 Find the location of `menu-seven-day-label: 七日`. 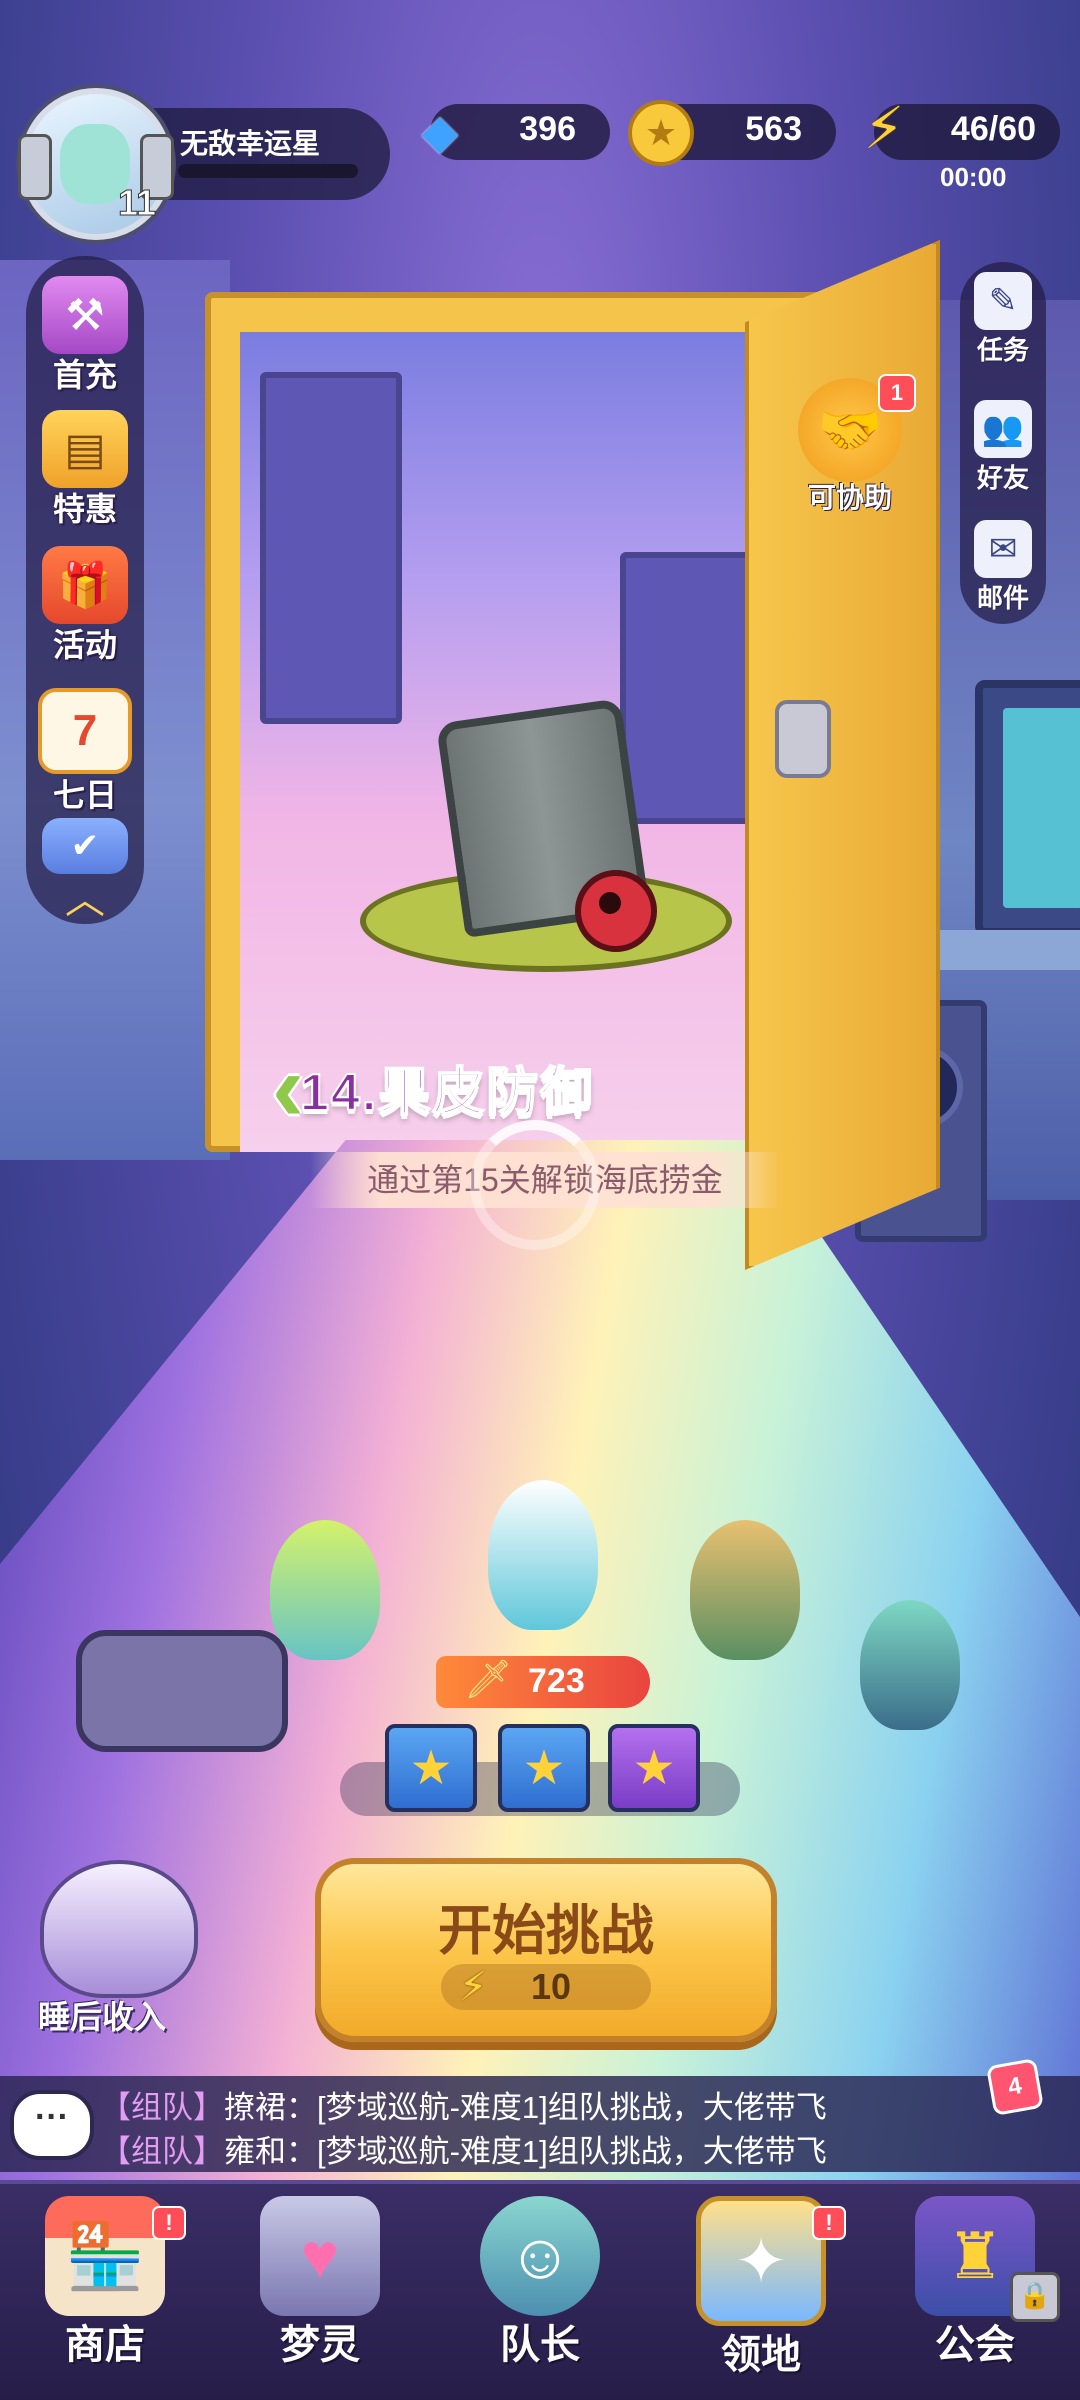

menu-seven-day-label: 七日 is located at coordinates (84, 795).